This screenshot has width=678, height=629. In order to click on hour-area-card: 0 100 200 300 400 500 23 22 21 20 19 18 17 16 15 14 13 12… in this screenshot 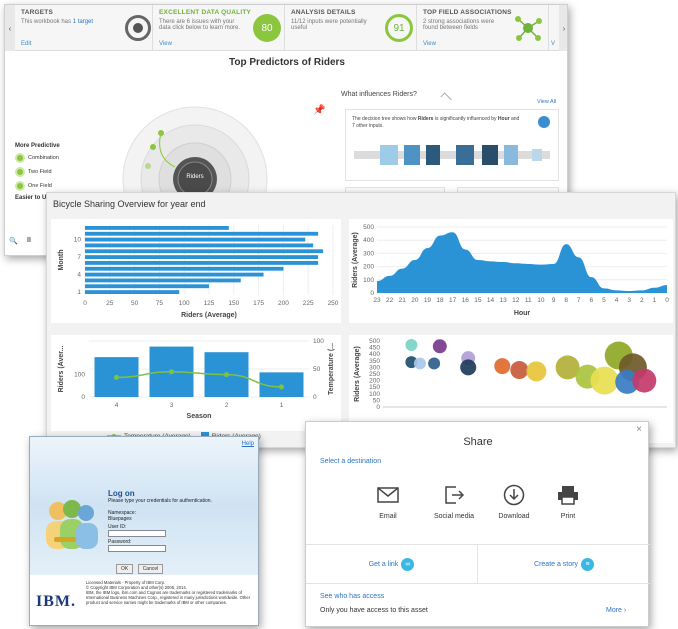, I will do `click(511, 271)`.